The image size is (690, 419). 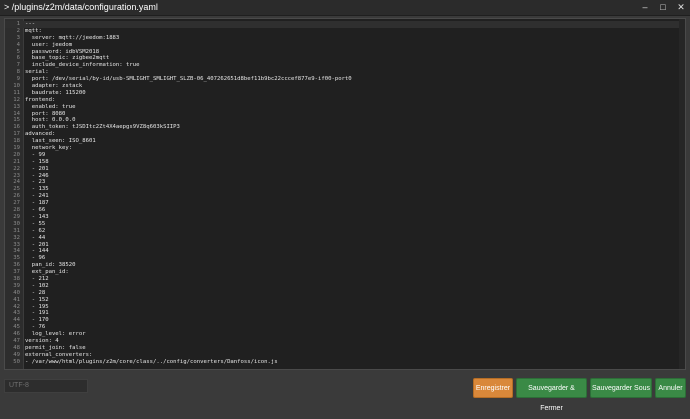 I want to click on code-line: 17 advanced:, so click(x=345, y=134).